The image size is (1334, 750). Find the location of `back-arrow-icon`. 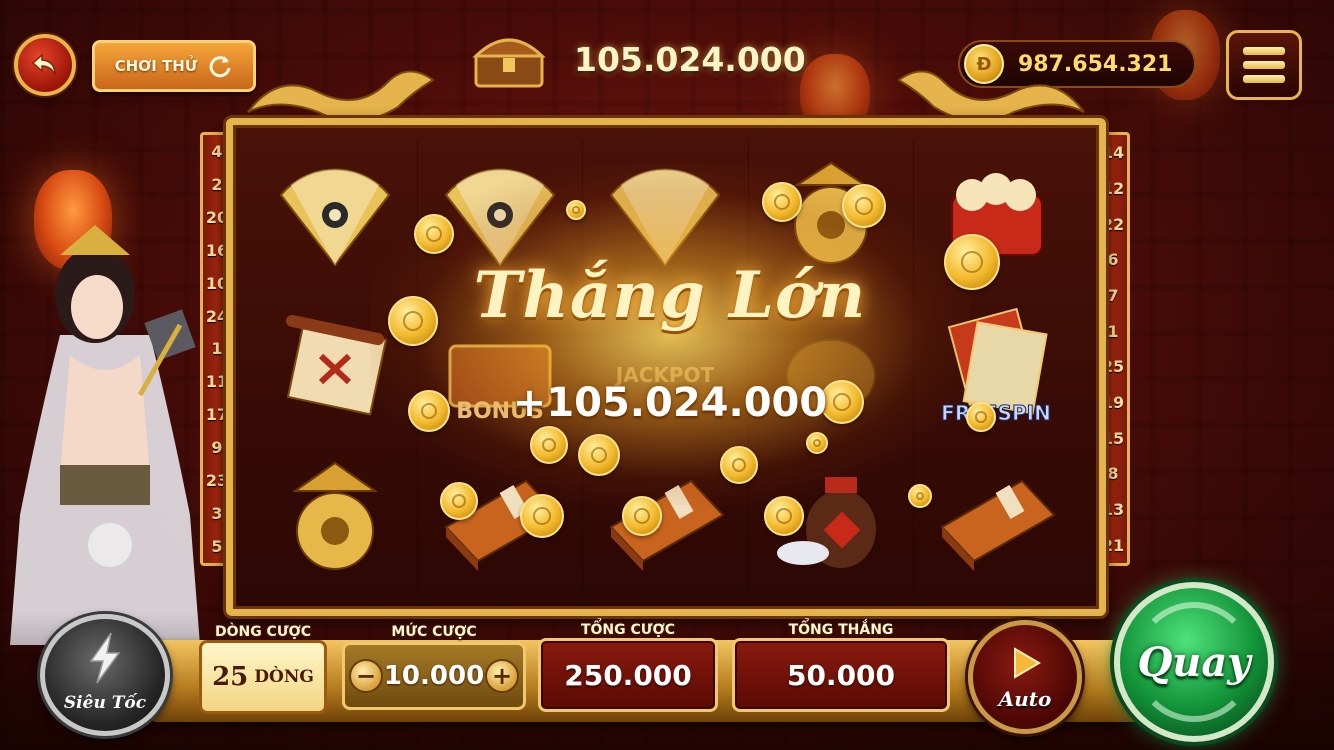

back-arrow-icon is located at coordinates (43, 64).